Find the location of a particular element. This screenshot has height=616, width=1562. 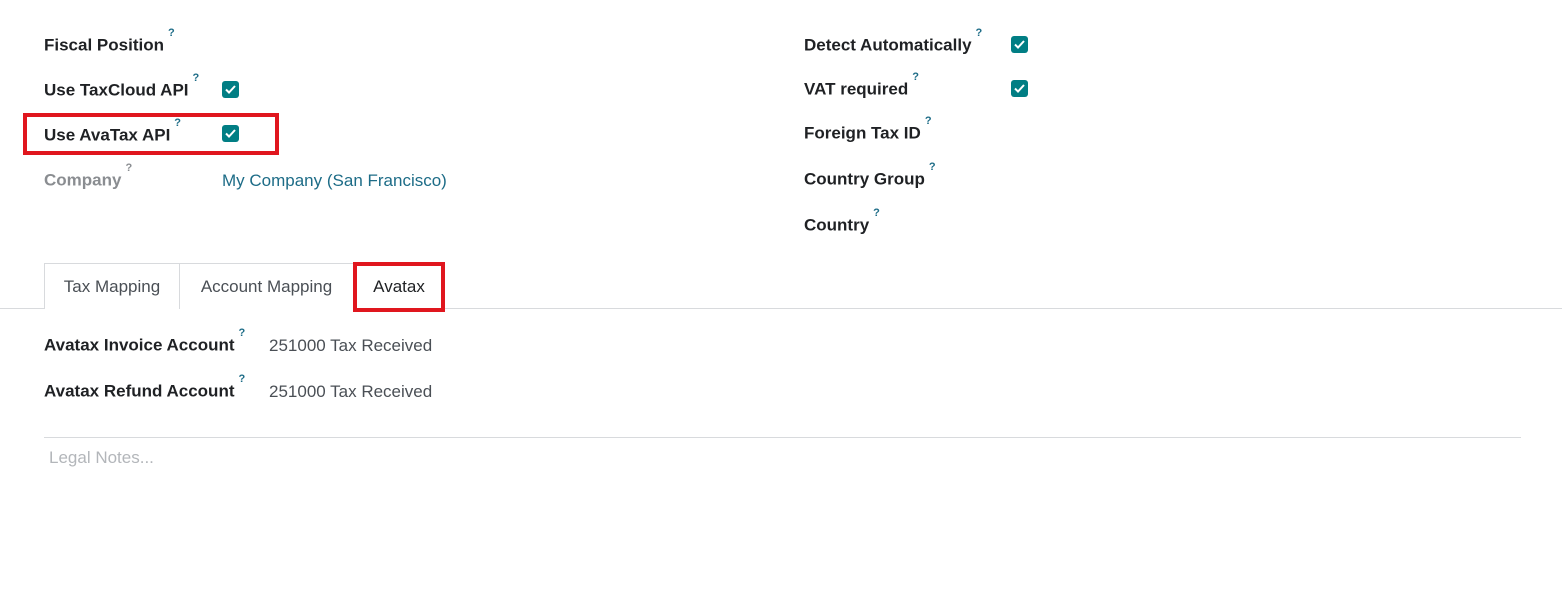

country-group-label: Country Group? is located at coordinates (870, 175).